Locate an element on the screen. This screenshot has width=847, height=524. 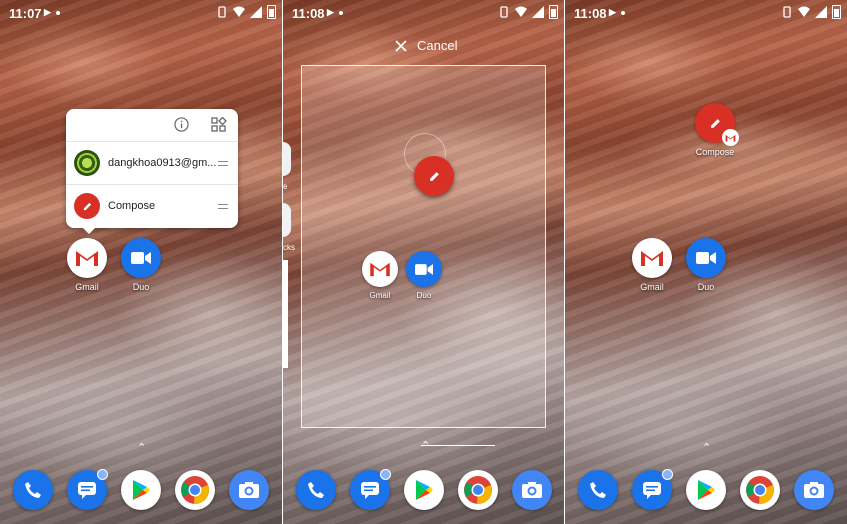
app-shortcut-popup: dangkhoa0913@gm... Compose is located at coordinates (152, 171).